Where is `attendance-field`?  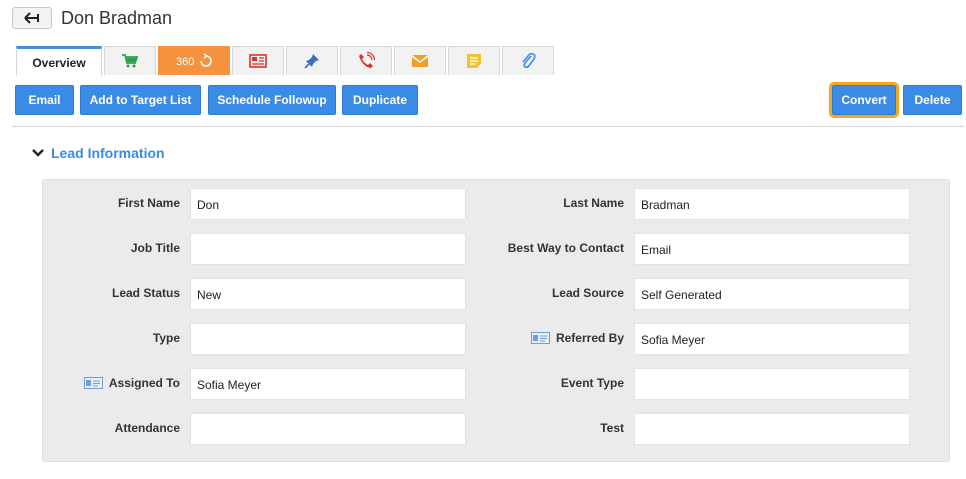
attendance-field is located at coordinates (328, 429).